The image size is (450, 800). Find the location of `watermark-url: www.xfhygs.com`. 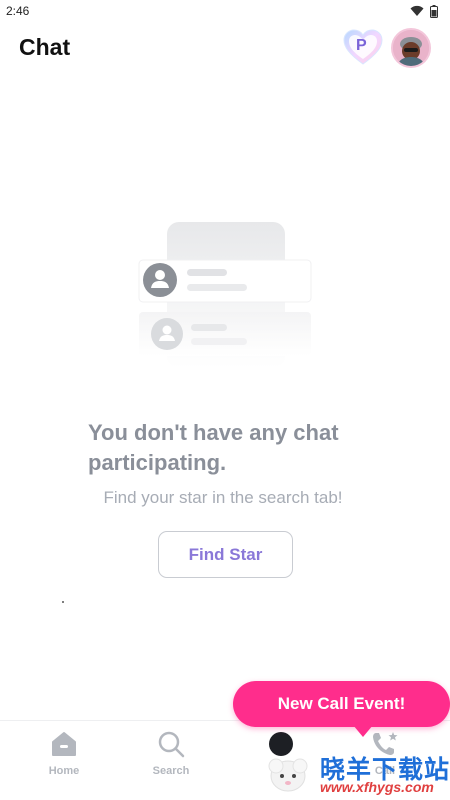

watermark-url: www.xfhygs.com is located at coordinates (377, 787).